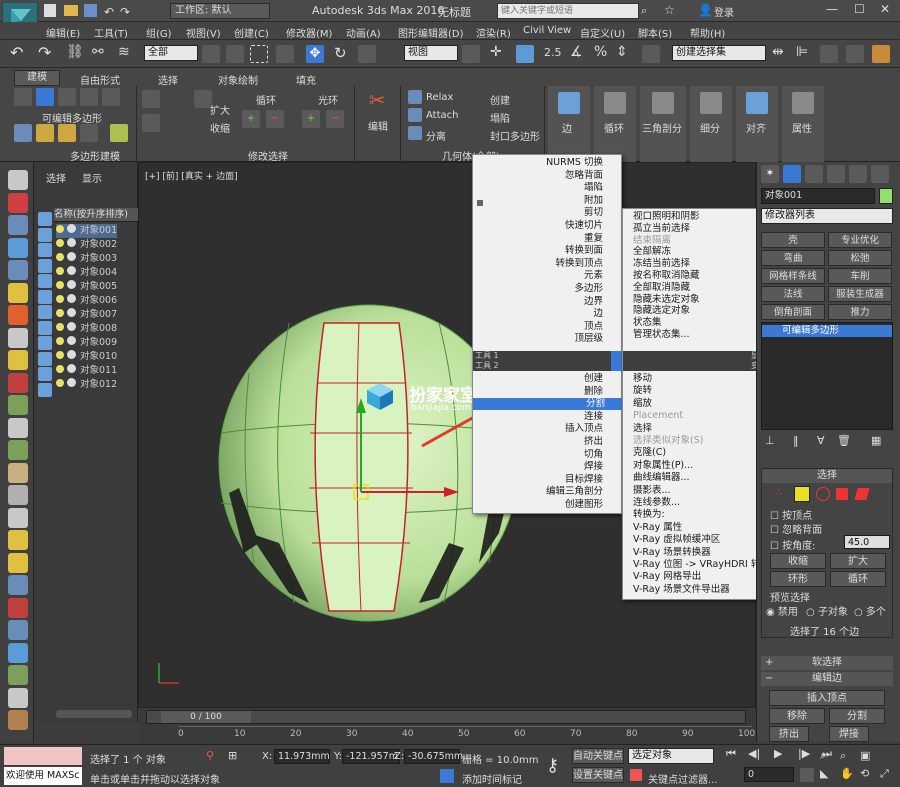 The width and height of the screenshot is (900, 787). What do you see at coordinates (881, 54) in the screenshot?
I see `render-icon` at bounding box center [881, 54].